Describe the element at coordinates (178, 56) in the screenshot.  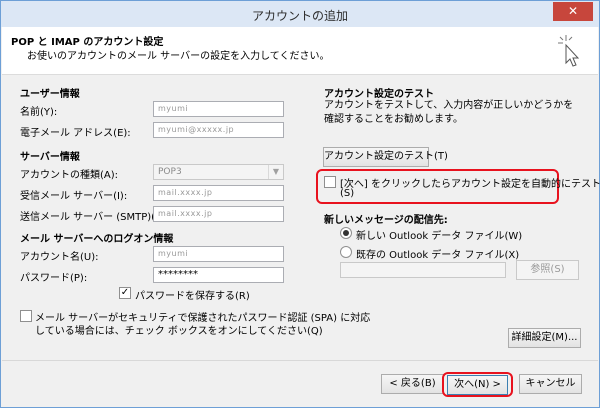
I see `header-subtitle: お使いのアカウントのメール サーバーの設定を入力してください。` at that location.